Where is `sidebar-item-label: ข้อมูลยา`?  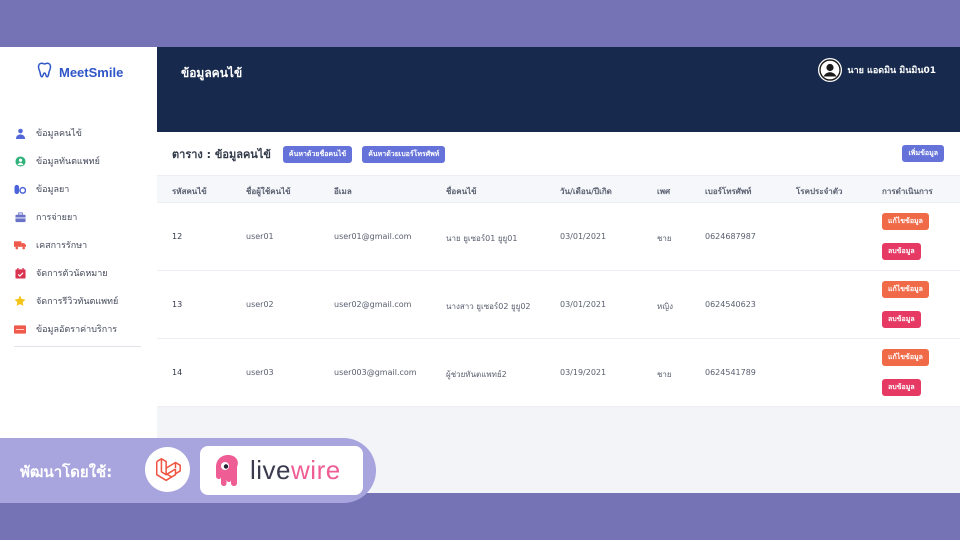
sidebar-item-label: ข้อมูลยา is located at coordinates (53, 190).